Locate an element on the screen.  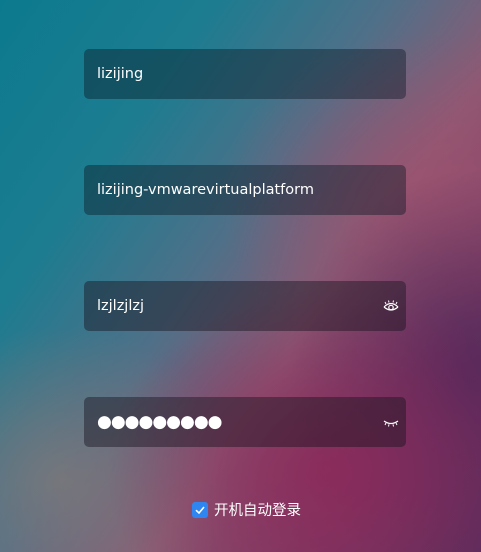
password-field-visible: lzjlzjlzj is located at coordinates (245, 306).